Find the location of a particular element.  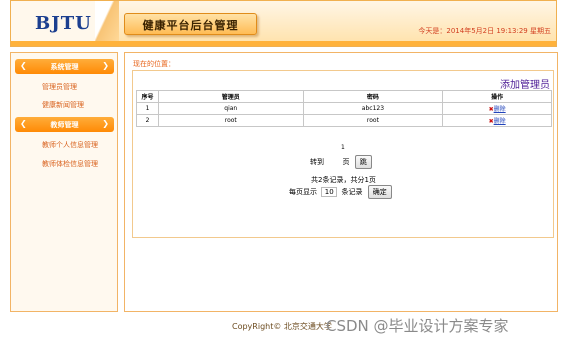

app-title: 健康平台后台管理 is located at coordinates (190, 25).